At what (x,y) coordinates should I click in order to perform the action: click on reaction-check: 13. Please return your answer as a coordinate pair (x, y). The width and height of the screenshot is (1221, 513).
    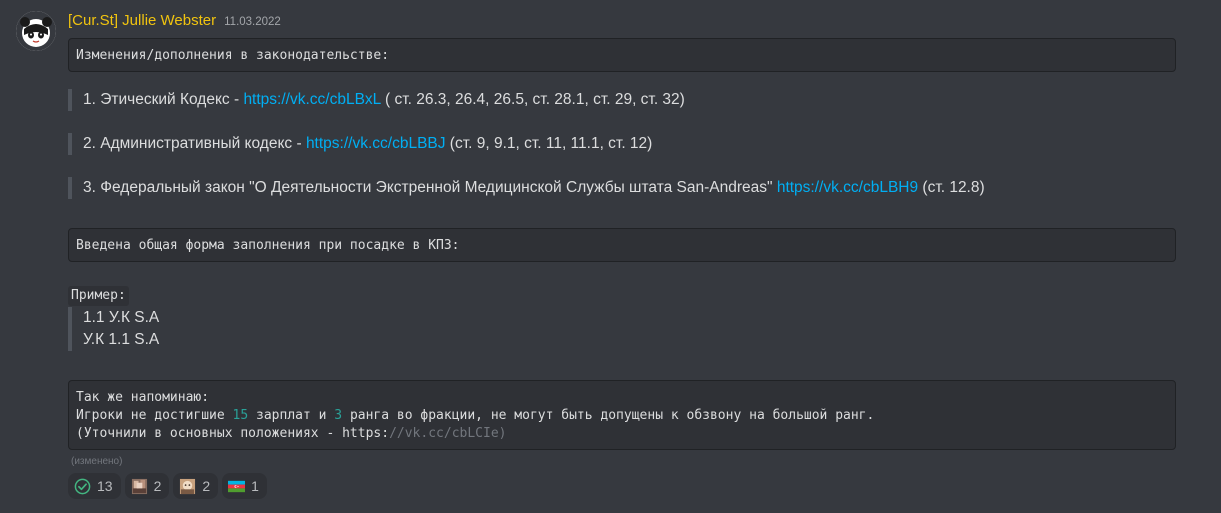
    Looking at the image, I should click on (94, 486).